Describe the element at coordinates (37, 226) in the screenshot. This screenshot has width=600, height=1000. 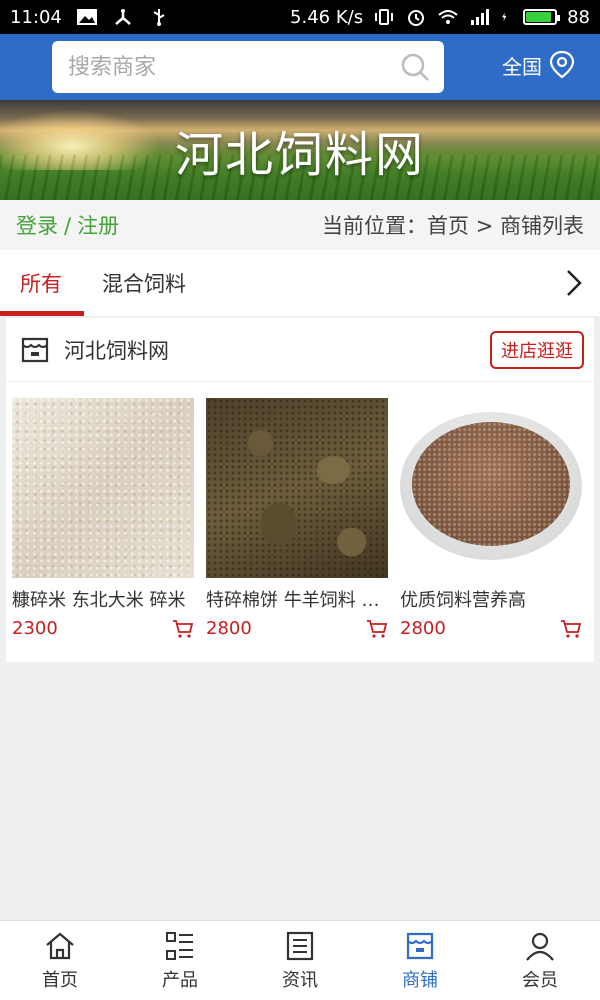
I see `login-link: 登录` at that location.